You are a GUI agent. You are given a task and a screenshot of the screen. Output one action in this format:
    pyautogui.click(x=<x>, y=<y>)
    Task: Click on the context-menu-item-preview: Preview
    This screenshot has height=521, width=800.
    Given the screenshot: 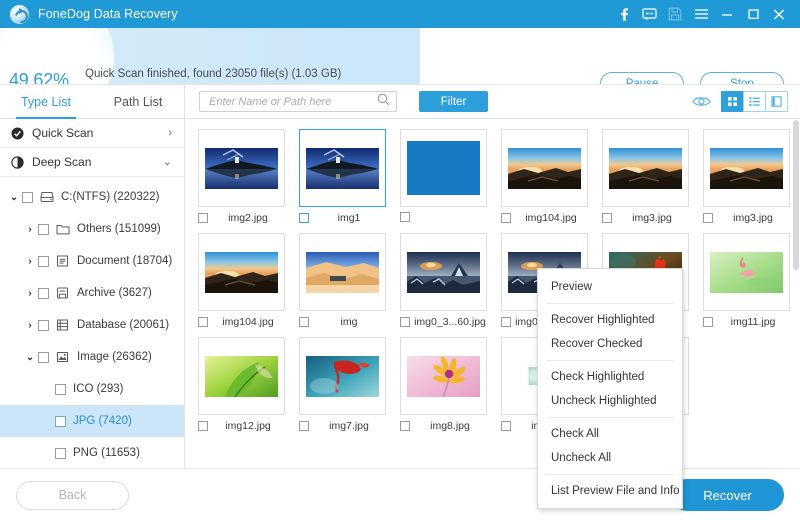 What is the action you would take?
    pyautogui.click(x=610, y=287)
    